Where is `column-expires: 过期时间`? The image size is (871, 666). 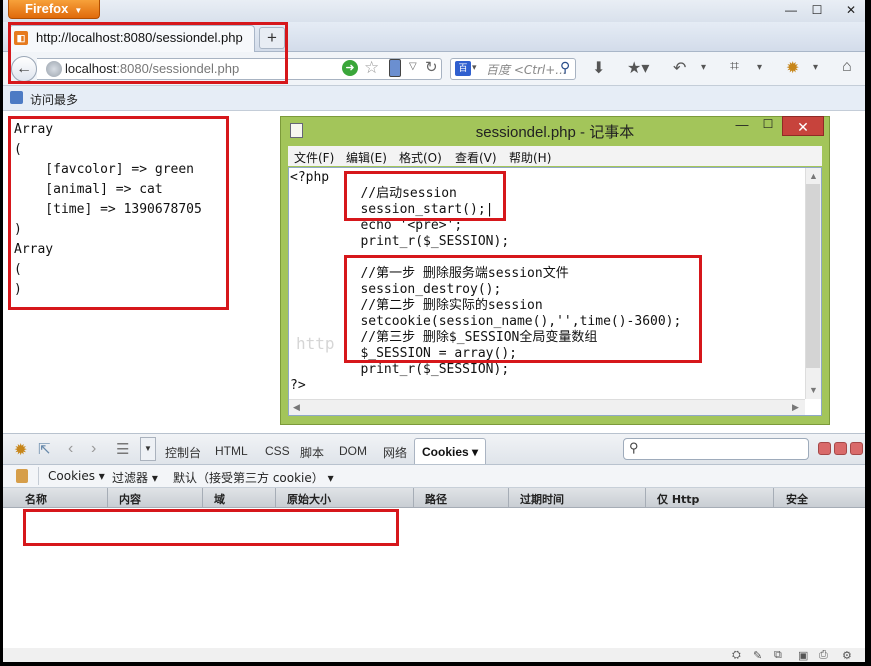
column-expires: 过期时间 is located at coordinates (542, 499).